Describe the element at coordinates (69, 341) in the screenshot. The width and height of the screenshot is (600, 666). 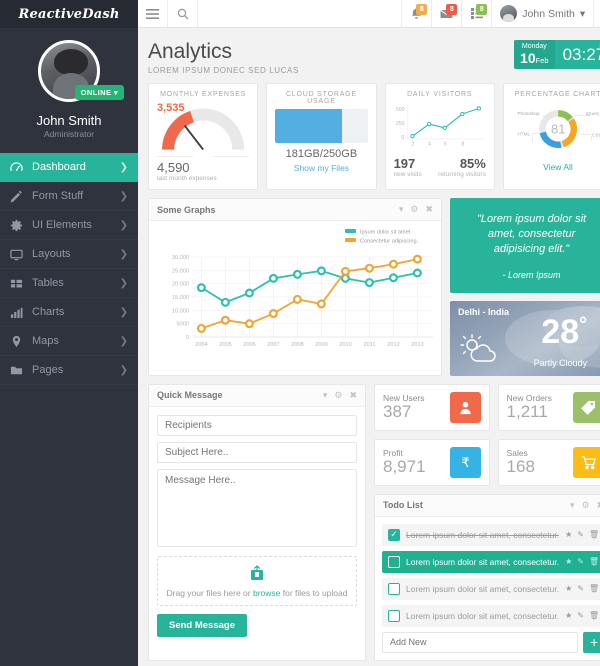
I see `sidebar-item-maps: Maps ❯` at that location.